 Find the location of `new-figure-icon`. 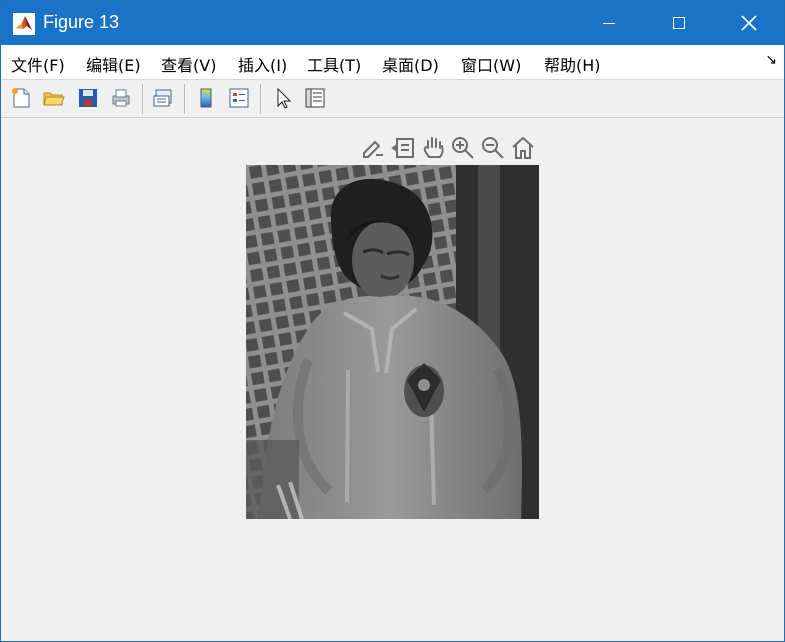

new-figure-icon is located at coordinates (21, 98).